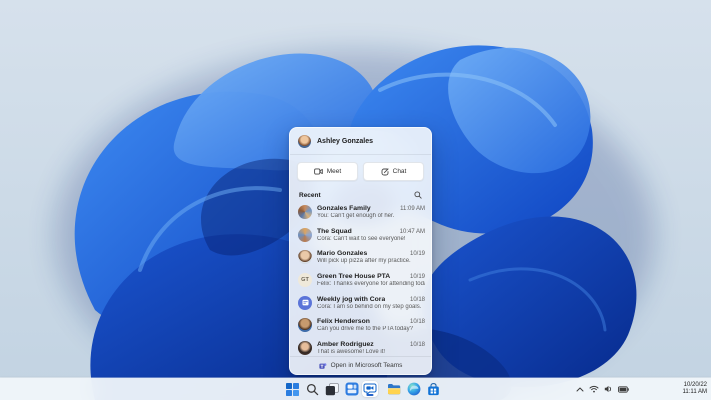  What do you see at coordinates (365, 329) in the screenshot?
I see `conversation-preview: Can you drive me to the PTA today?` at bounding box center [365, 329].